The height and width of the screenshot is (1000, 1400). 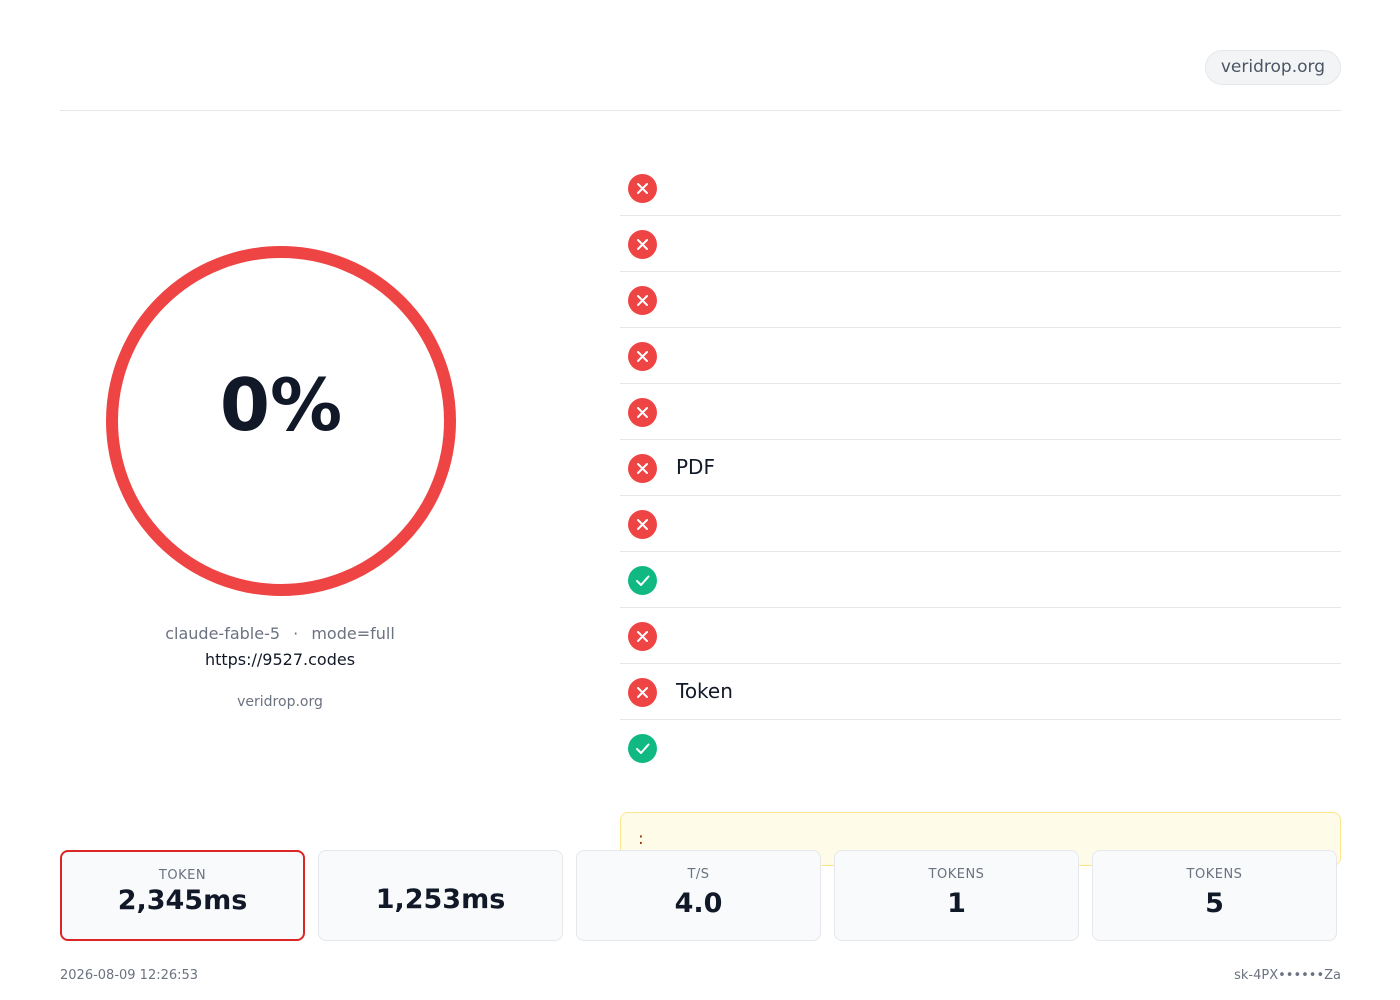 What do you see at coordinates (223, 633) in the screenshot?
I see `model-name: claude-fable-5` at bounding box center [223, 633].